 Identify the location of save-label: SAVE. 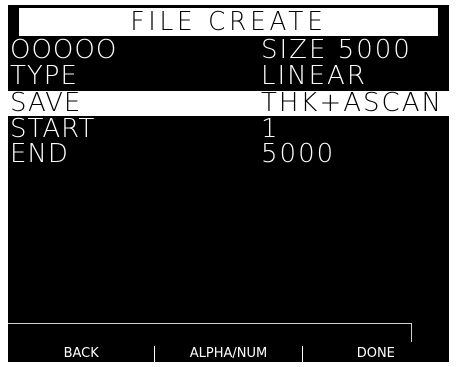
(46, 103).